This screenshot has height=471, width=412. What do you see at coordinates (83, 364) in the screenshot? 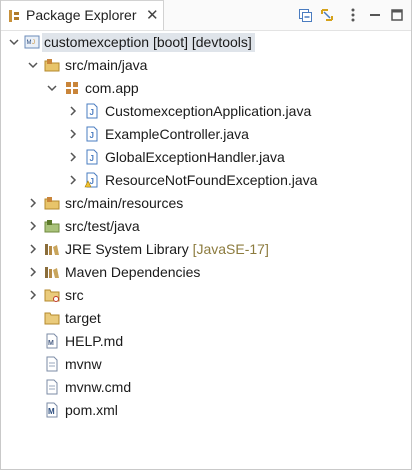
I see `tree-label: mvnw` at bounding box center [83, 364].